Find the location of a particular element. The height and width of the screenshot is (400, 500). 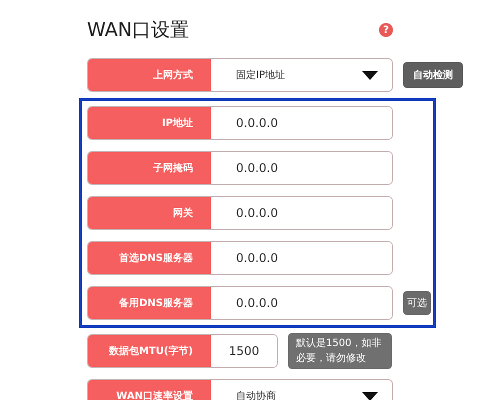

auto-detect-button: 自动检测 is located at coordinates (433, 75).